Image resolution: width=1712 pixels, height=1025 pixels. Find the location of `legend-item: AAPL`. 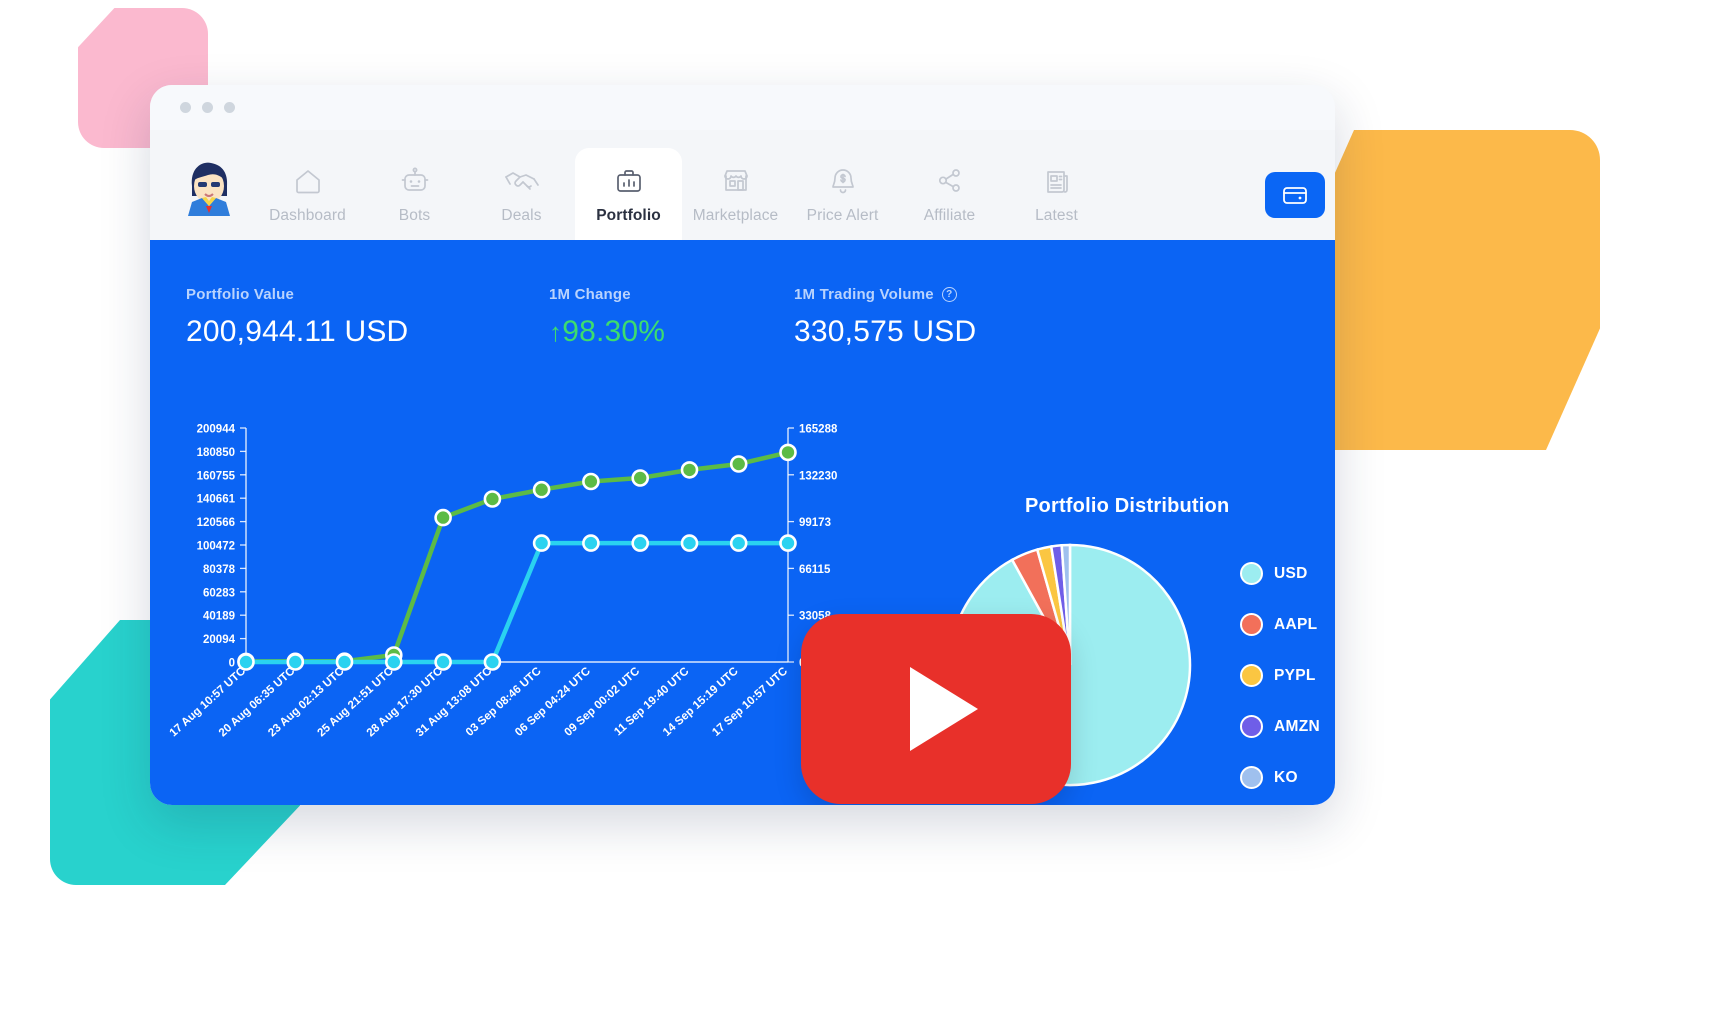

legend-item: AAPL is located at coordinates (1280, 624).